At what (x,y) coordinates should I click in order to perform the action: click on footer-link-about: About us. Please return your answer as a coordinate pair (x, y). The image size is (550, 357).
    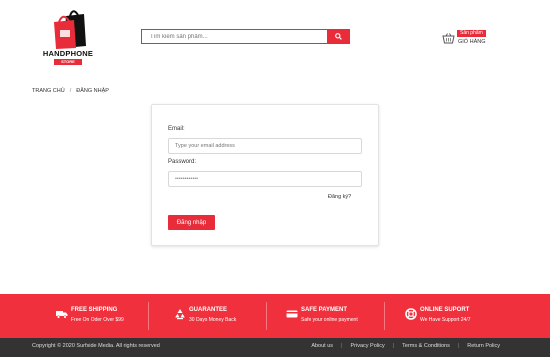
    Looking at the image, I should click on (322, 346).